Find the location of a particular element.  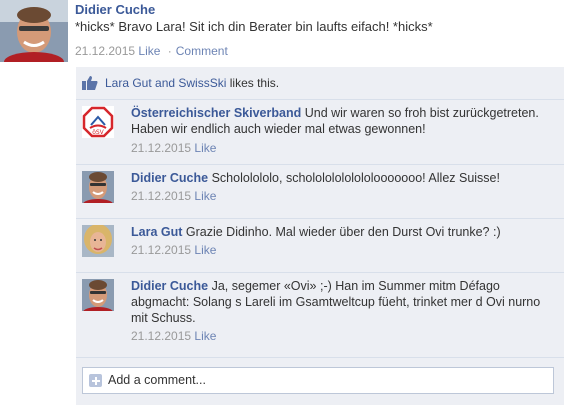

plus-icon is located at coordinates (95, 380).